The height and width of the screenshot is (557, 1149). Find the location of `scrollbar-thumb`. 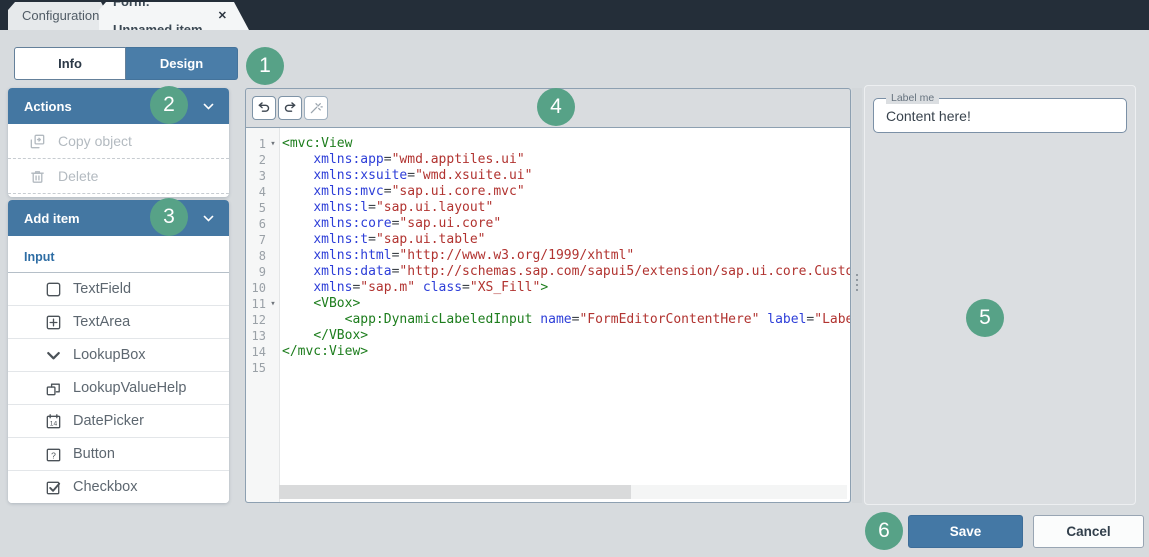

scrollbar-thumb is located at coordinates (455, 492).